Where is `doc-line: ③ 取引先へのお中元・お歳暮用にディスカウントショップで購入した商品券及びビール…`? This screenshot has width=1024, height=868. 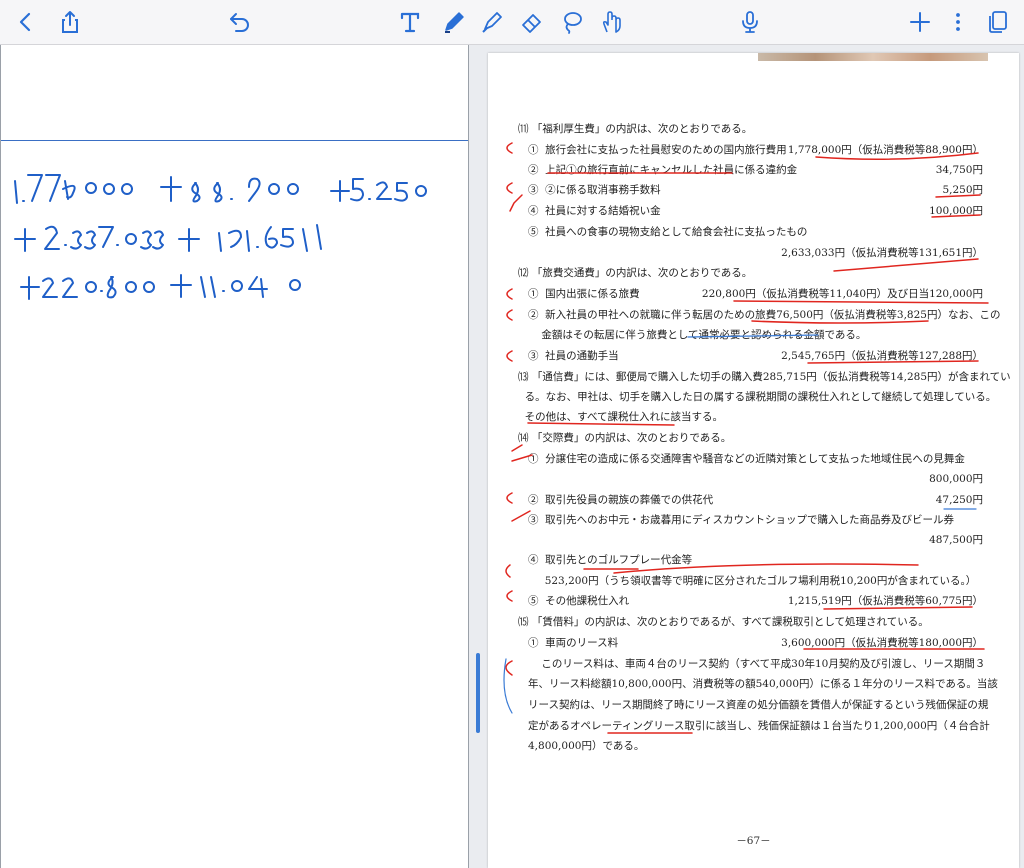 doc-line: ③ 取引先へのお中元・お歳暮用にディスカウントショップで購入した商品券及びビール… is located at coordinates (741, 520).